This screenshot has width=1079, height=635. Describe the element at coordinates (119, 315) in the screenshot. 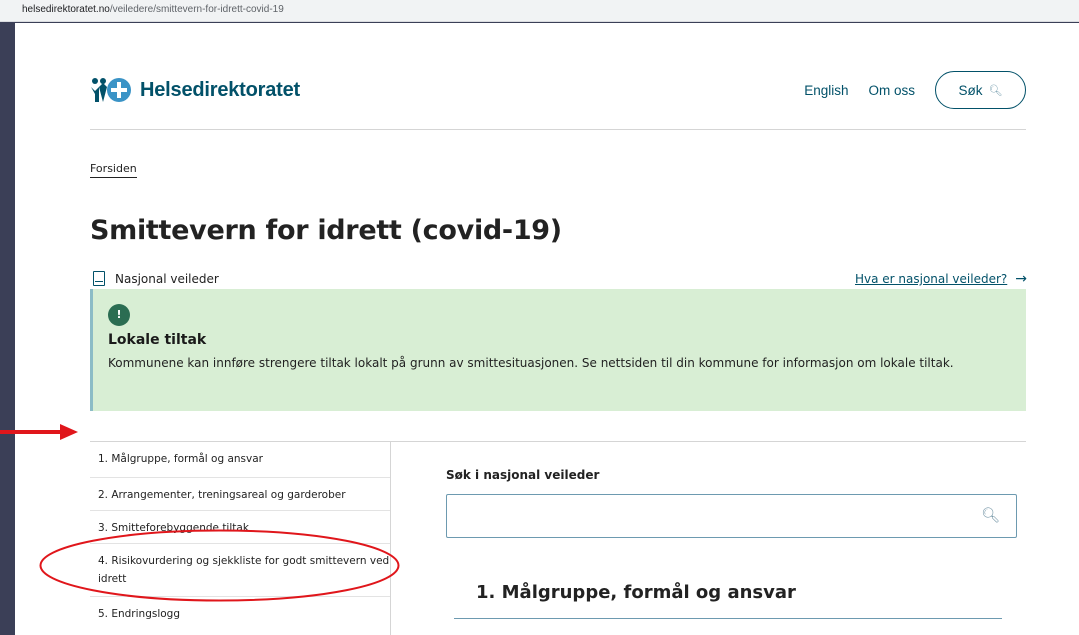

I see `alert-icon: !` at that location.